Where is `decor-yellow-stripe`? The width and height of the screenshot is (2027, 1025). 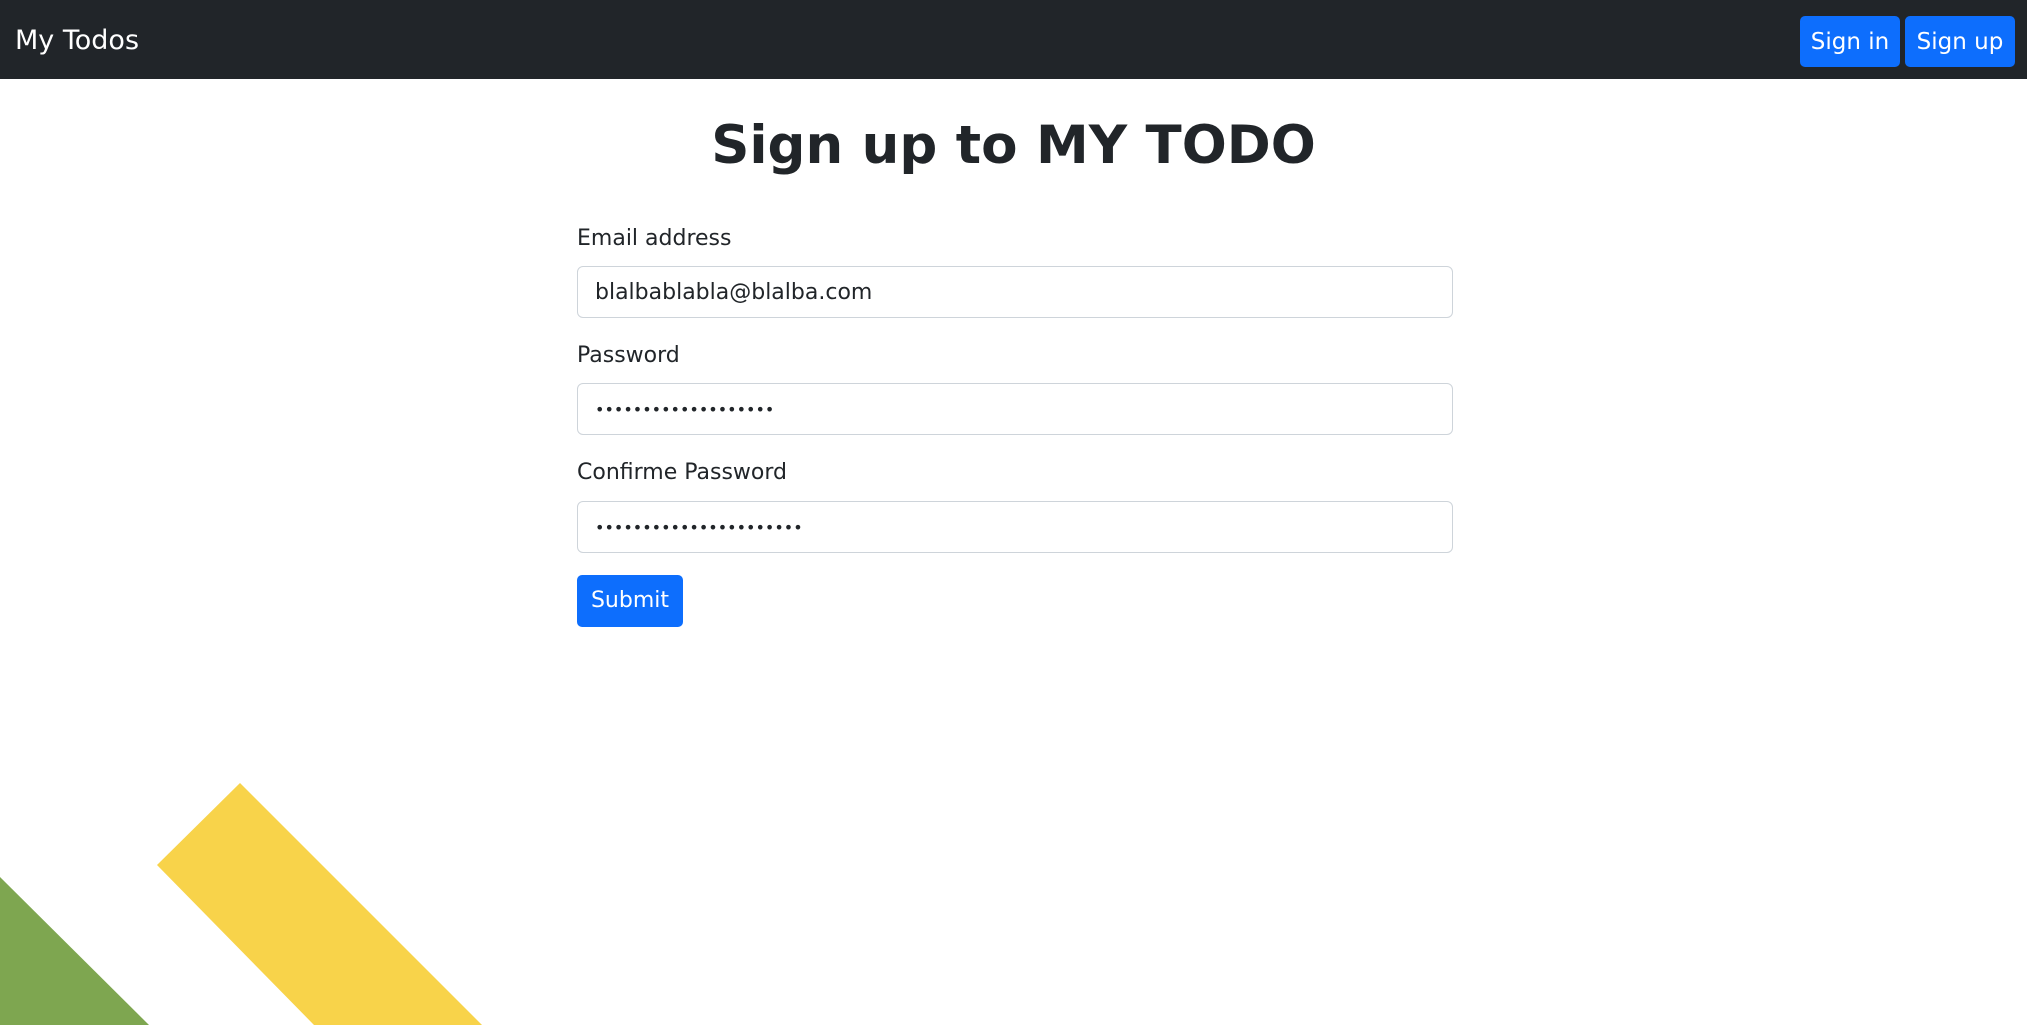
decor-yellow-stripe is located at coordinates (319, 904).